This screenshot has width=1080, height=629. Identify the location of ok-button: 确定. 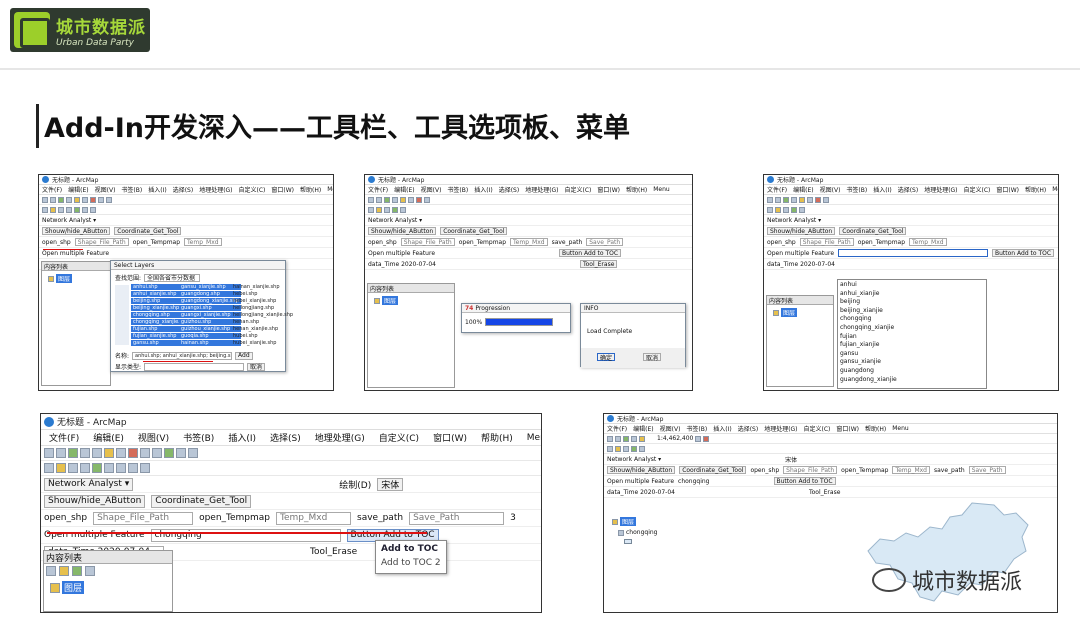
(606, 357).